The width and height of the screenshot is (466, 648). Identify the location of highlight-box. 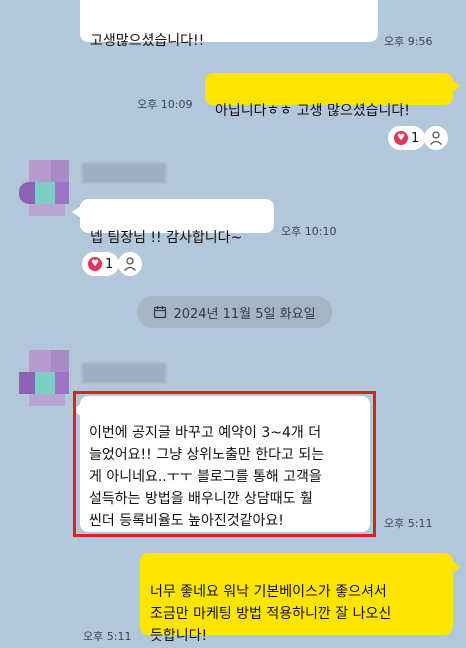
(224, 464).